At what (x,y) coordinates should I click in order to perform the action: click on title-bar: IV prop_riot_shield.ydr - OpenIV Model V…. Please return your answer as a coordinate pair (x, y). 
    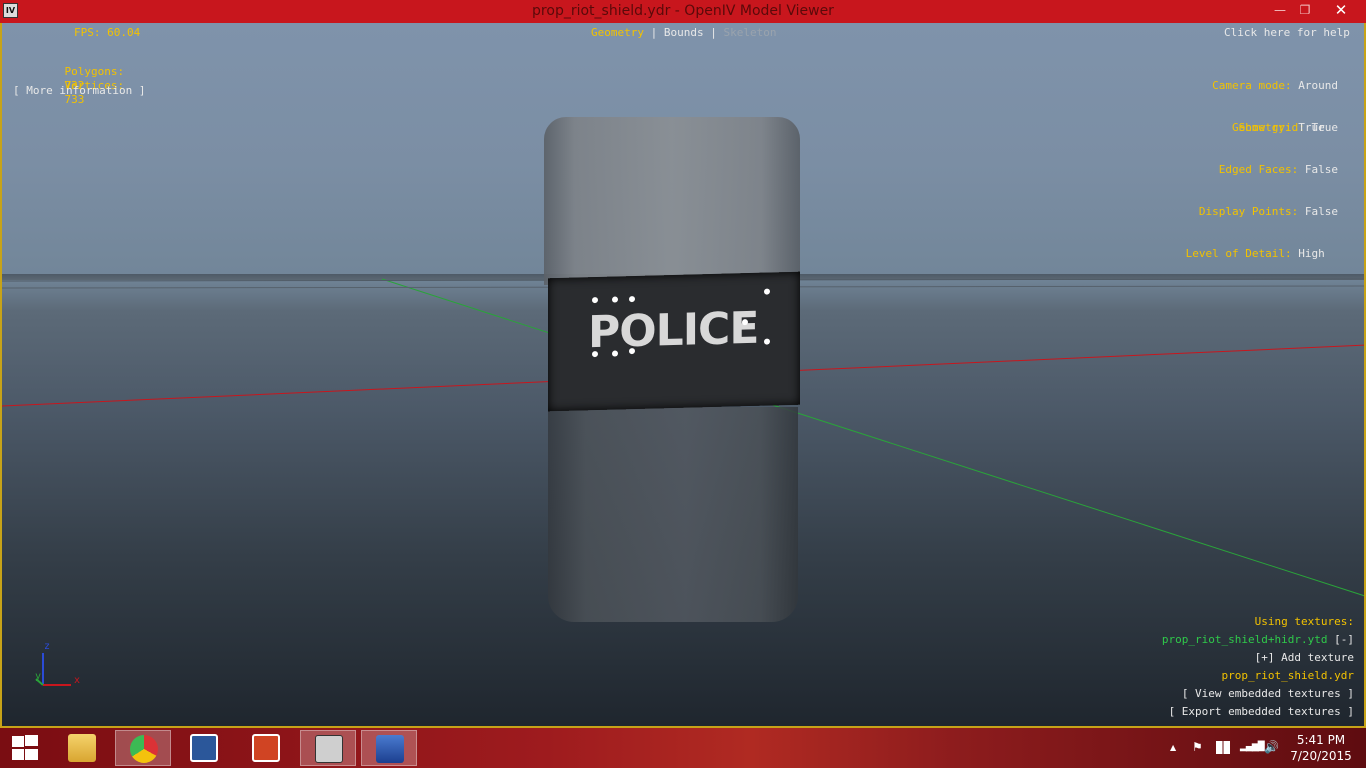
    Looking at the image, I should click on (683, 11).